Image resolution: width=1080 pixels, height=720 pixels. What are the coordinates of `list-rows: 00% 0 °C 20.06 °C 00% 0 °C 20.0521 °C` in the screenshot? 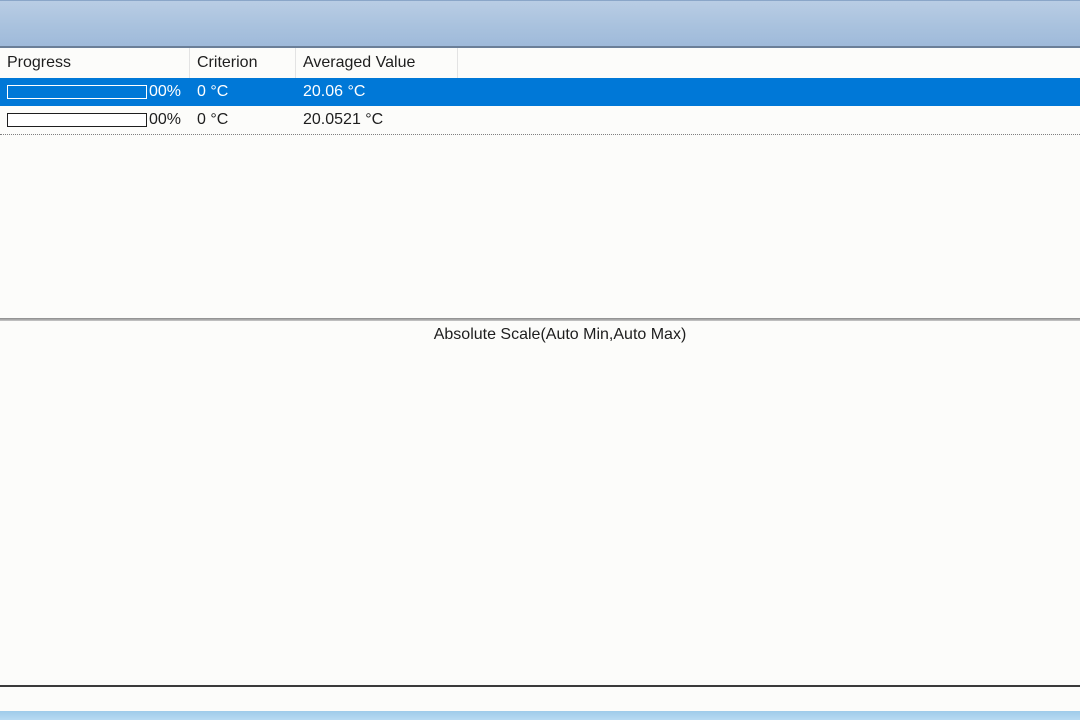 It's located at (540, 106).